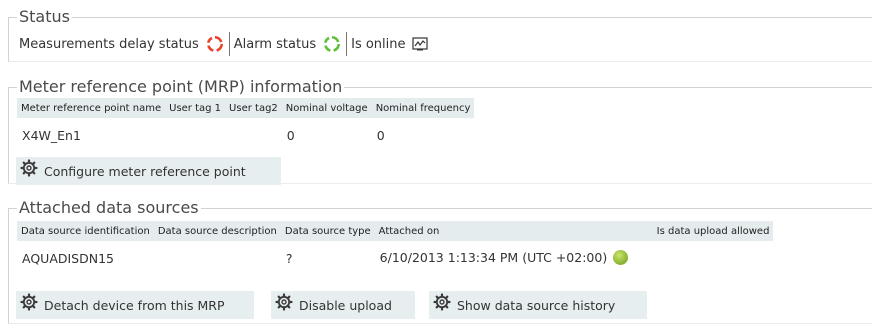 This screenshot has height=326, width=877. Describe the element at coordinates (275, 44) in the screenshot. I see `alarm-status-label: Alarm status` at that location.